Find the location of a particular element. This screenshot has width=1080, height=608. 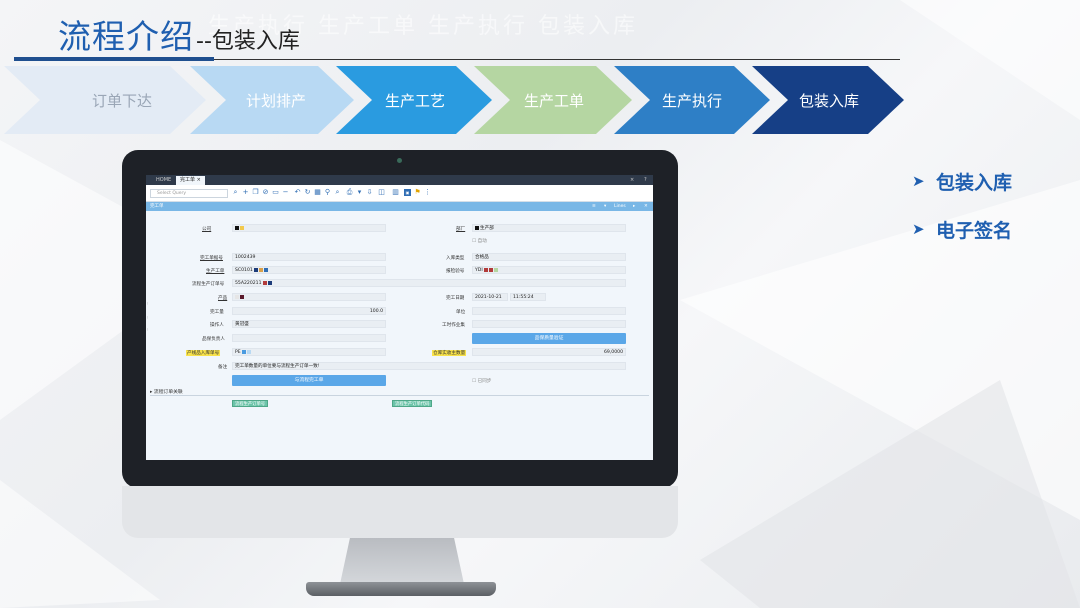

pallet-field: PE is located at coordinates (309, 352).